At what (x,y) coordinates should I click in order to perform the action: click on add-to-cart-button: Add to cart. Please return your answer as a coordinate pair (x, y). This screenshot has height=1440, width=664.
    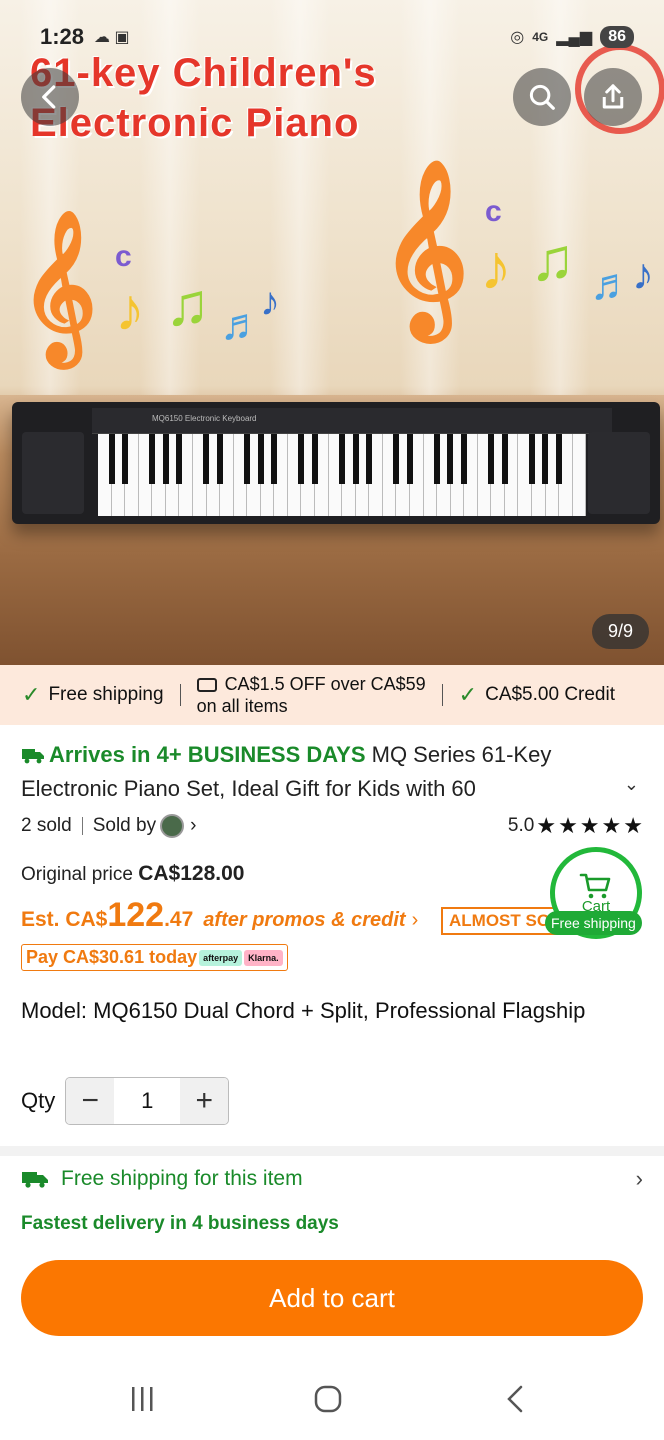
    Looking at the image, I should click on (332, 1298).